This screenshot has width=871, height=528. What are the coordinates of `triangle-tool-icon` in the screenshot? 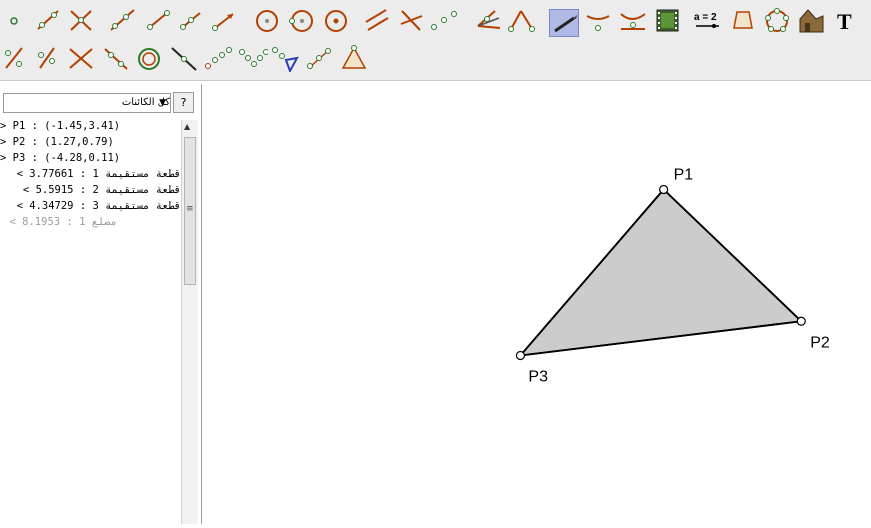 It's located at (354, 57).